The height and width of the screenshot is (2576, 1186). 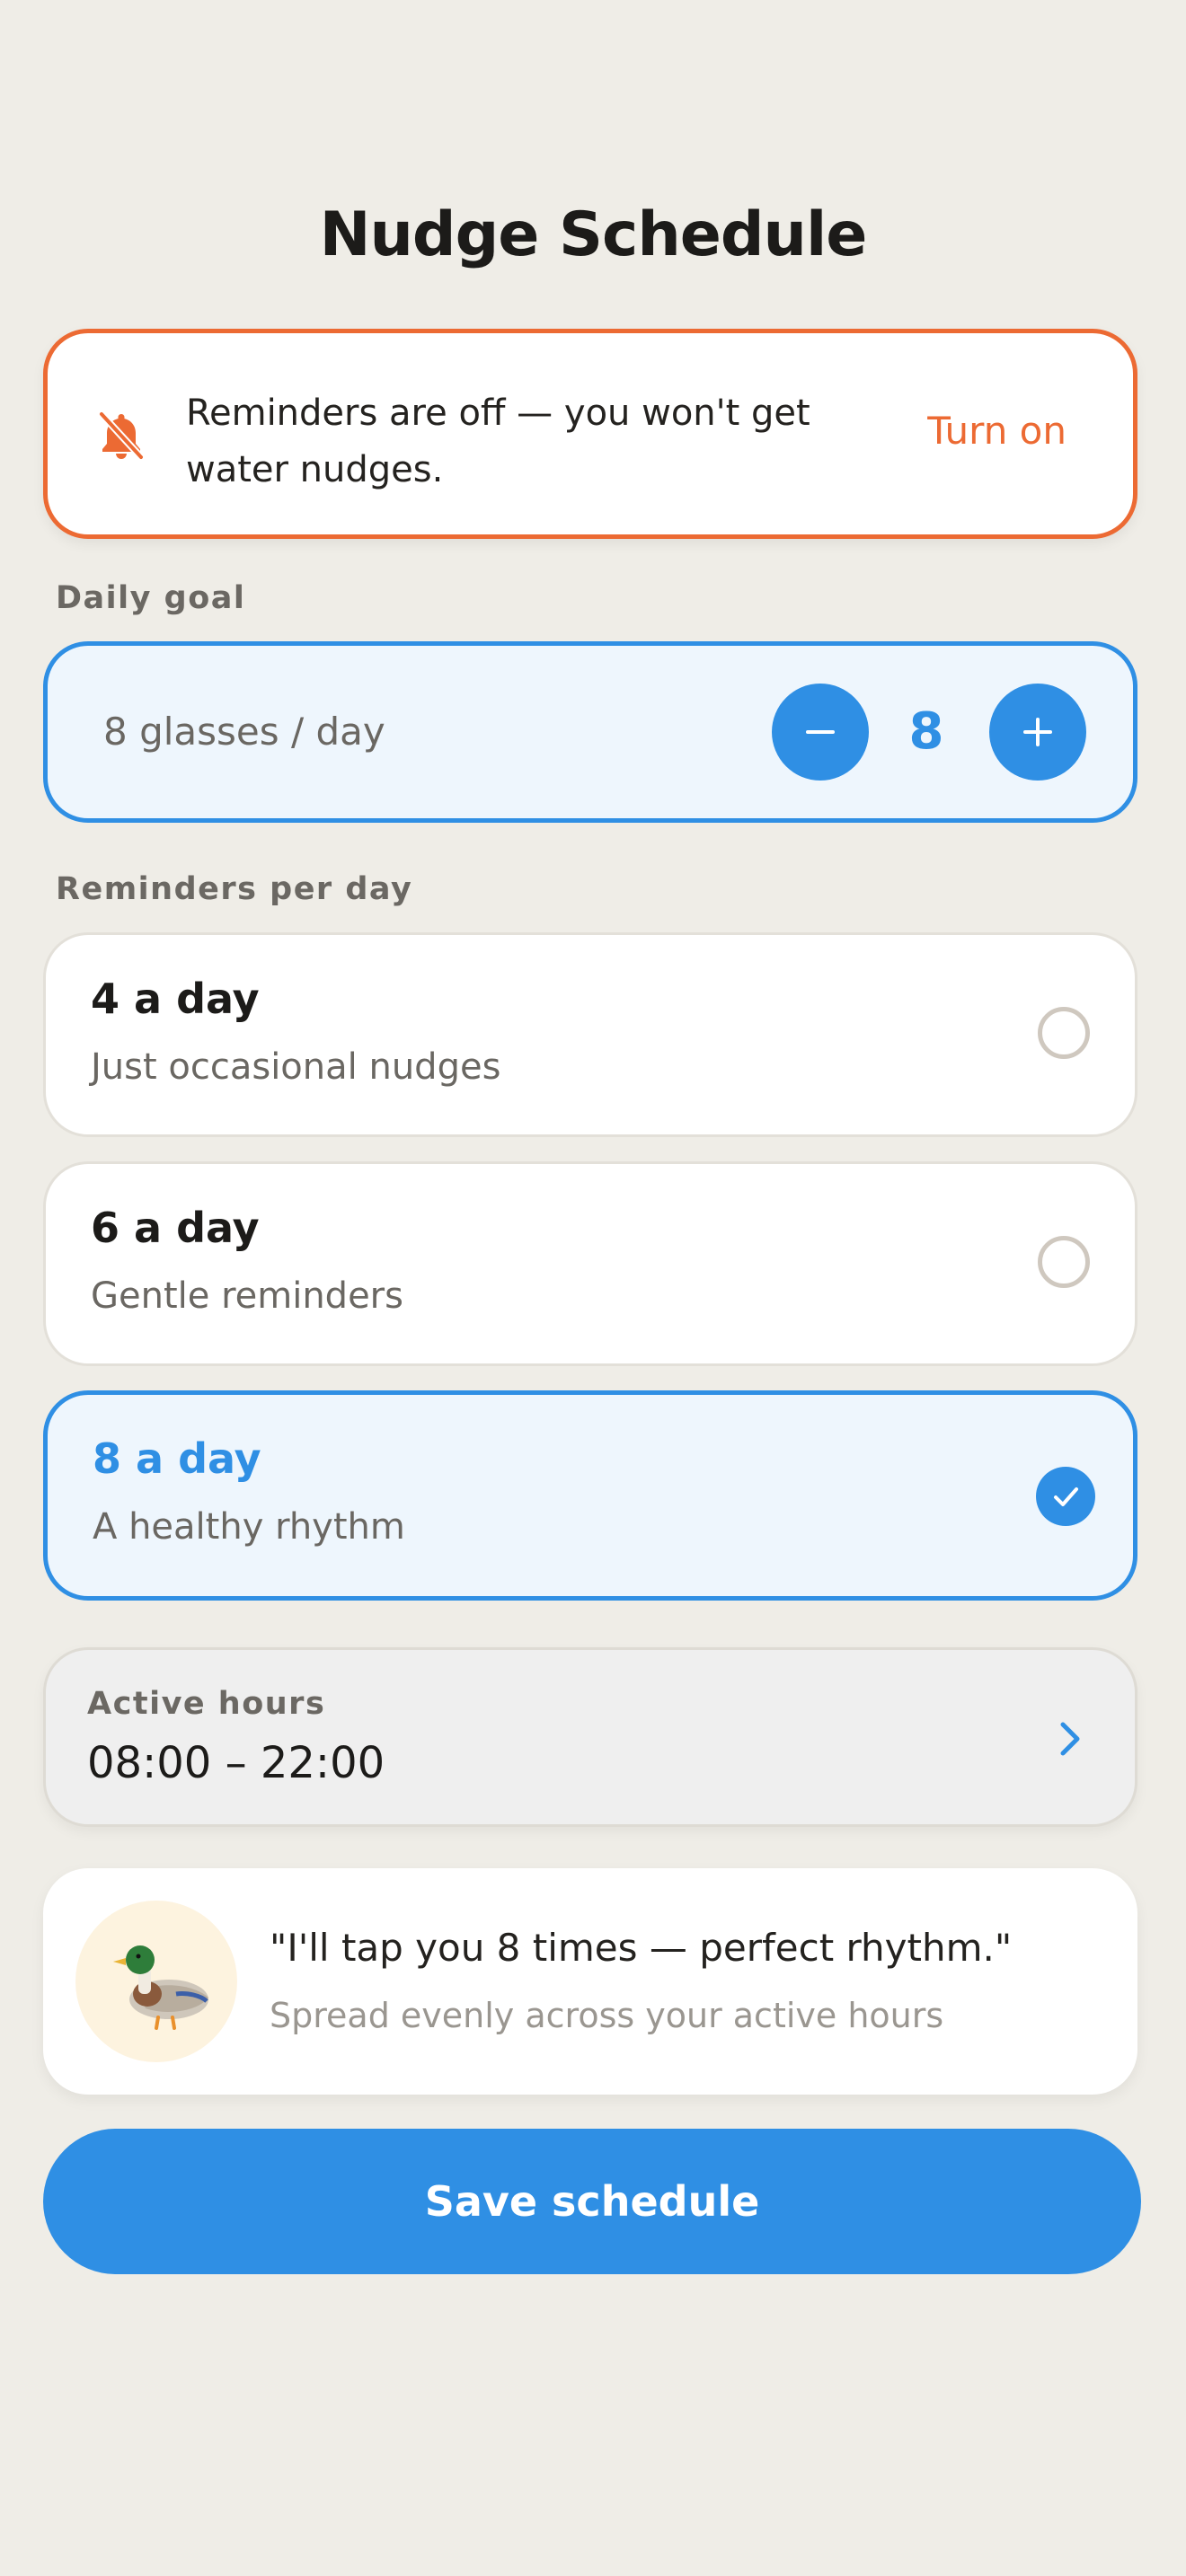 I want to click on checkmark-icon, so click(x=1065, y=1496).